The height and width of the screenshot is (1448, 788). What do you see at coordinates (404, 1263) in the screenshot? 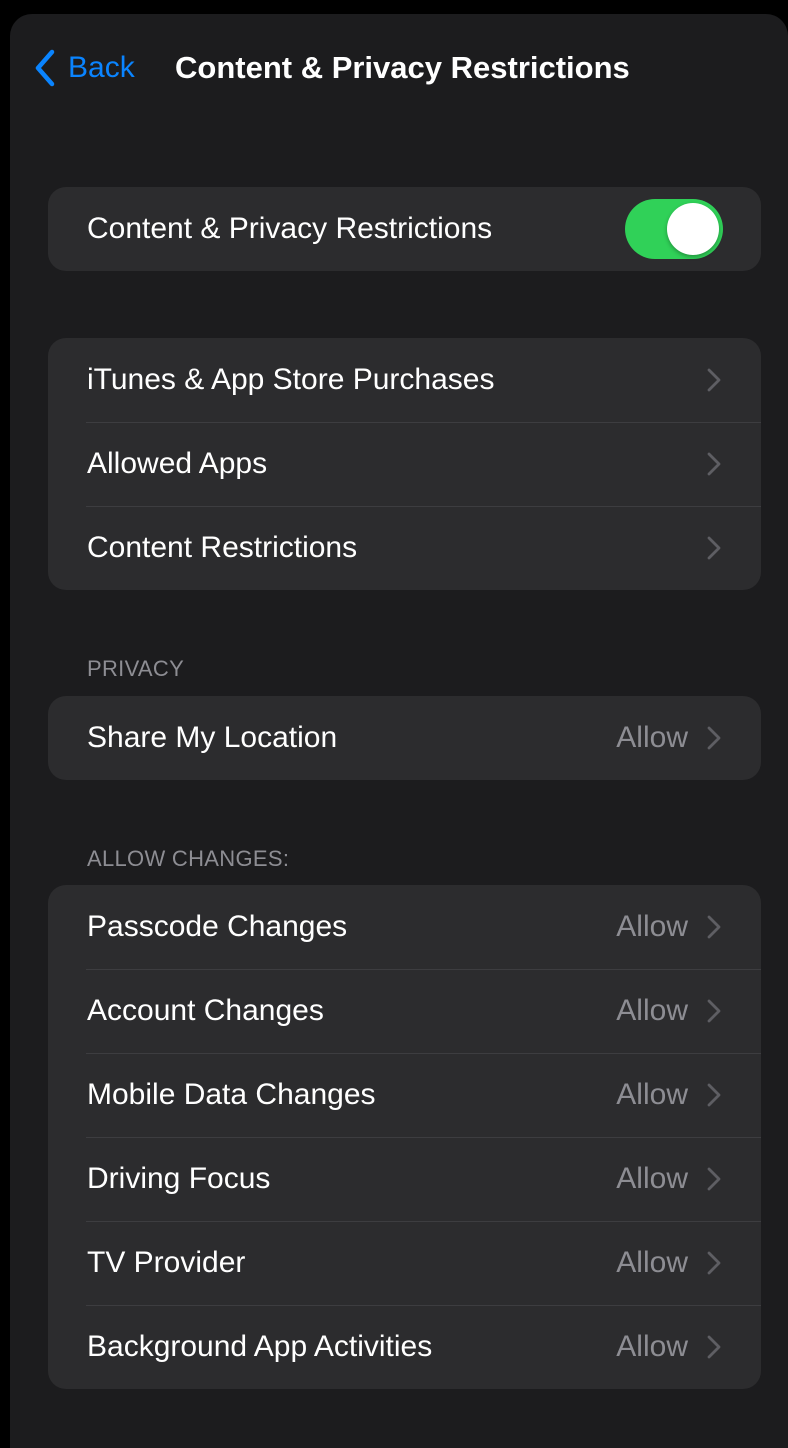
I see `tv-provider-row: TV Provider Allow` at bounding box center [404, 1263].